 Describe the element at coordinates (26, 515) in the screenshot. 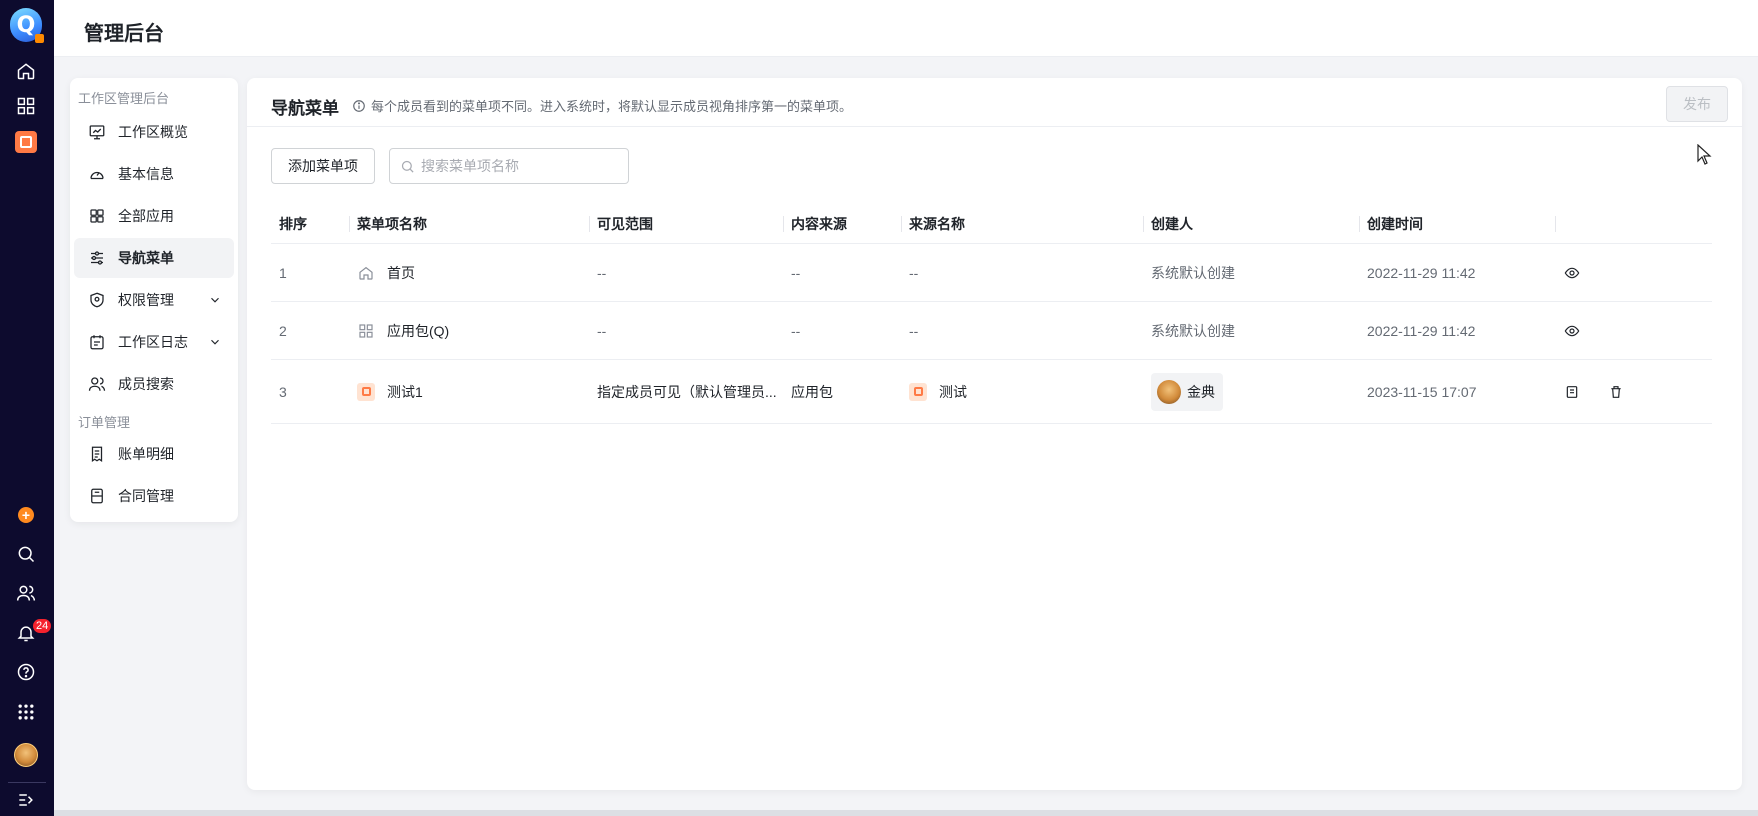

I see `add-icon: +` at that location.